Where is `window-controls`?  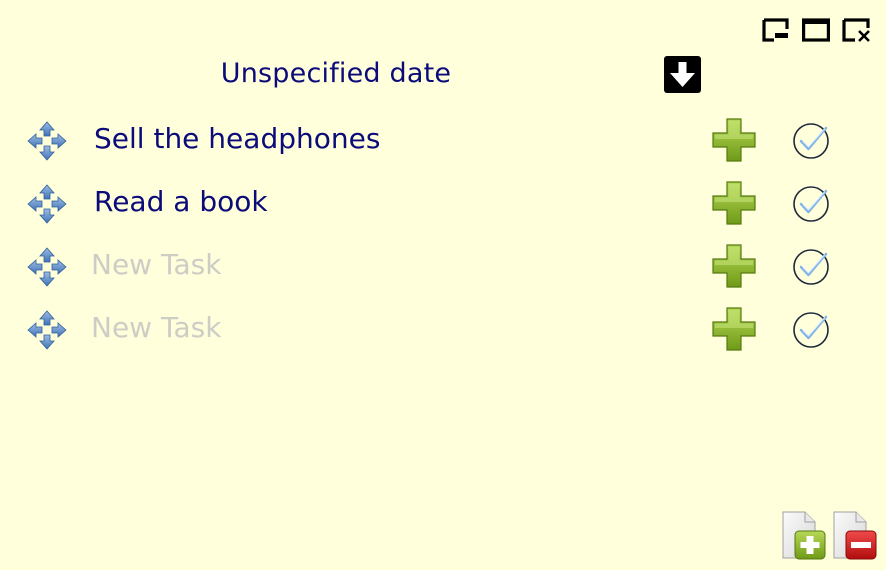 window-controls is located at coordinates (817, 30).